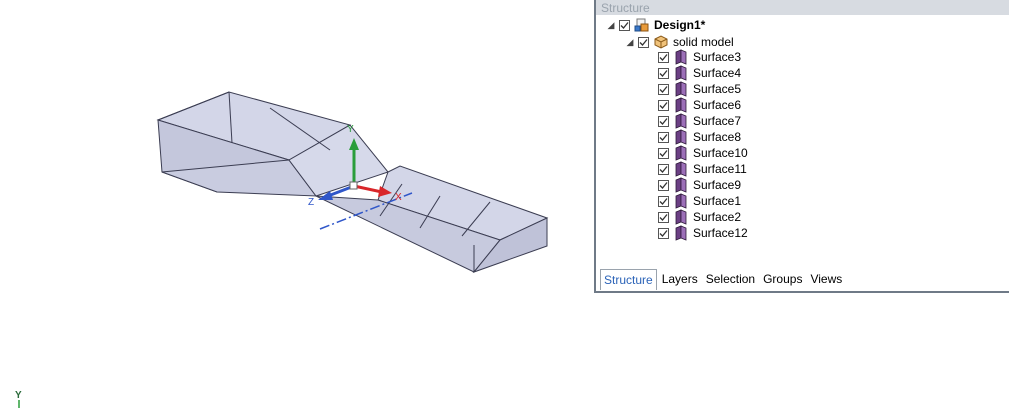 This screenshot has width=1009, height=409. What do you see at coordinates (730, 279) in the screenshot?
I see `tab-selection: Selection` at bounding box center [730, 279].